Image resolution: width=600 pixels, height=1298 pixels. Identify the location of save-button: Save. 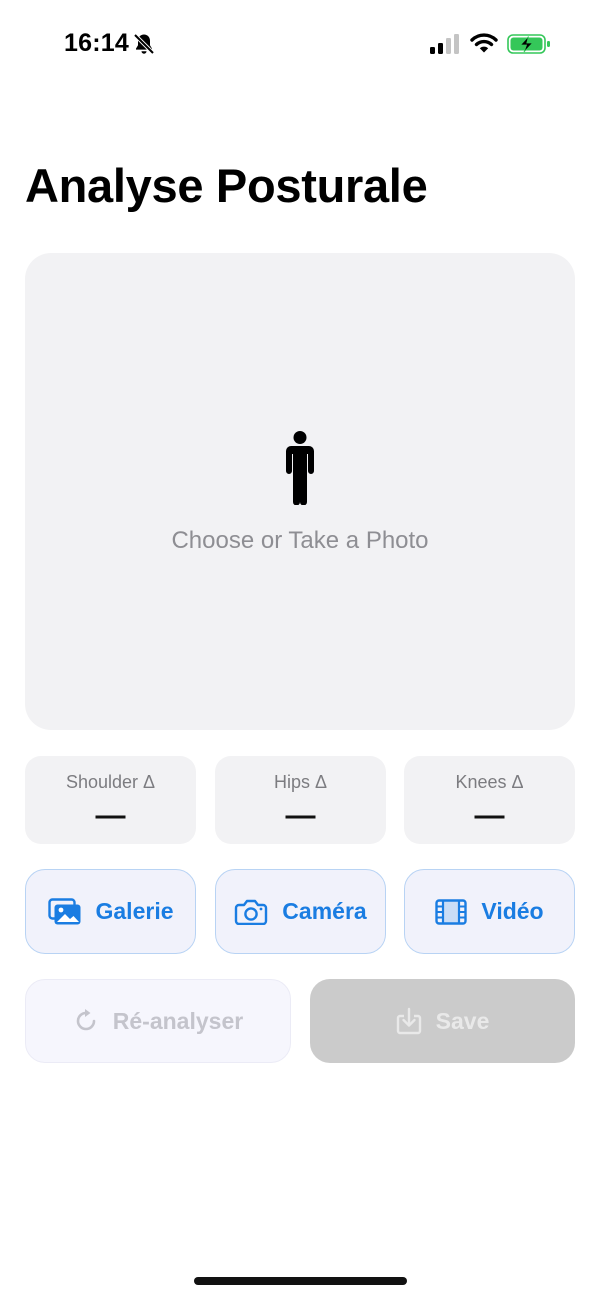
(442, 1021).